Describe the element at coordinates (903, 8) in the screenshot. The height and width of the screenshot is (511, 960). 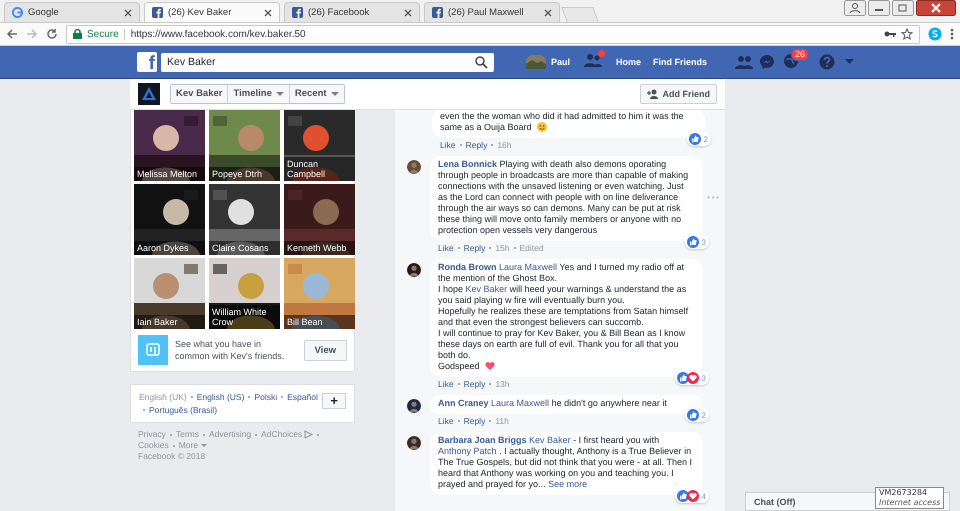
I see `restore-icon` at that location.